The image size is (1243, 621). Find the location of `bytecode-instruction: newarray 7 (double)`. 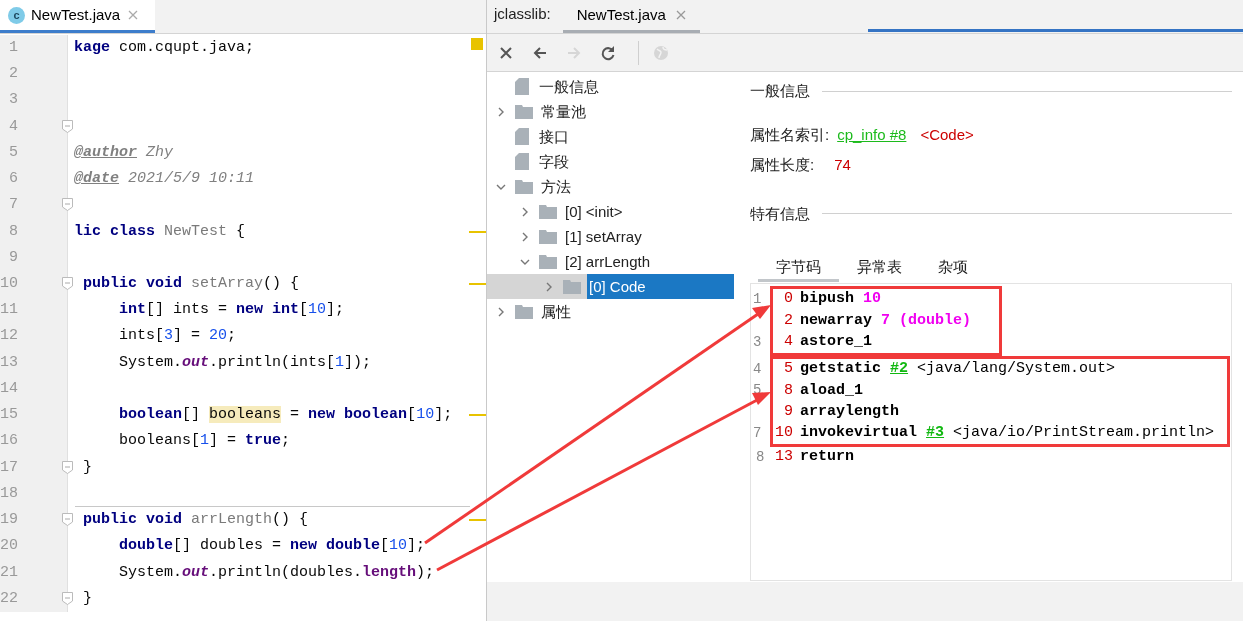

bytecode-instruction: newarray 7 (double) is located at coordinates (886, 320).